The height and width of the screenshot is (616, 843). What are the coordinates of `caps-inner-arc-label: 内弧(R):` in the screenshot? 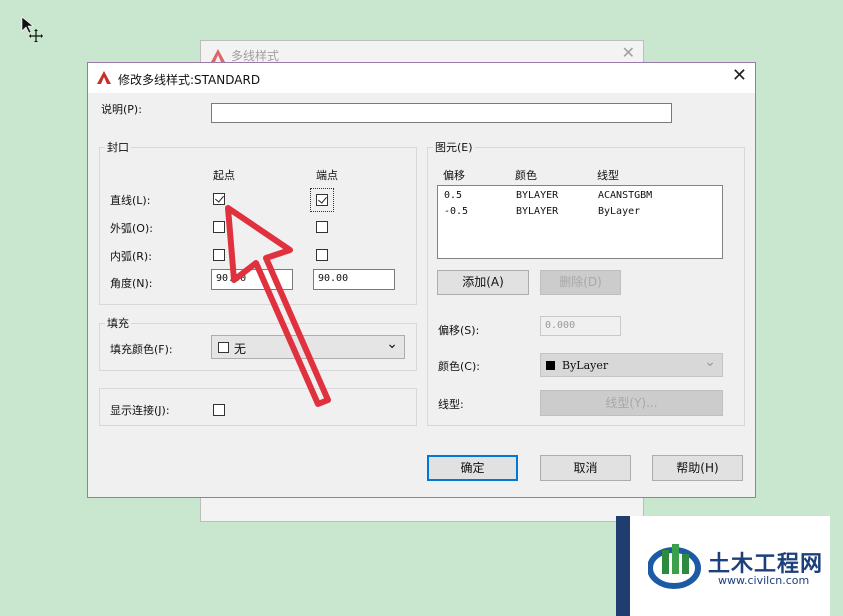 It's located at (131, 256).